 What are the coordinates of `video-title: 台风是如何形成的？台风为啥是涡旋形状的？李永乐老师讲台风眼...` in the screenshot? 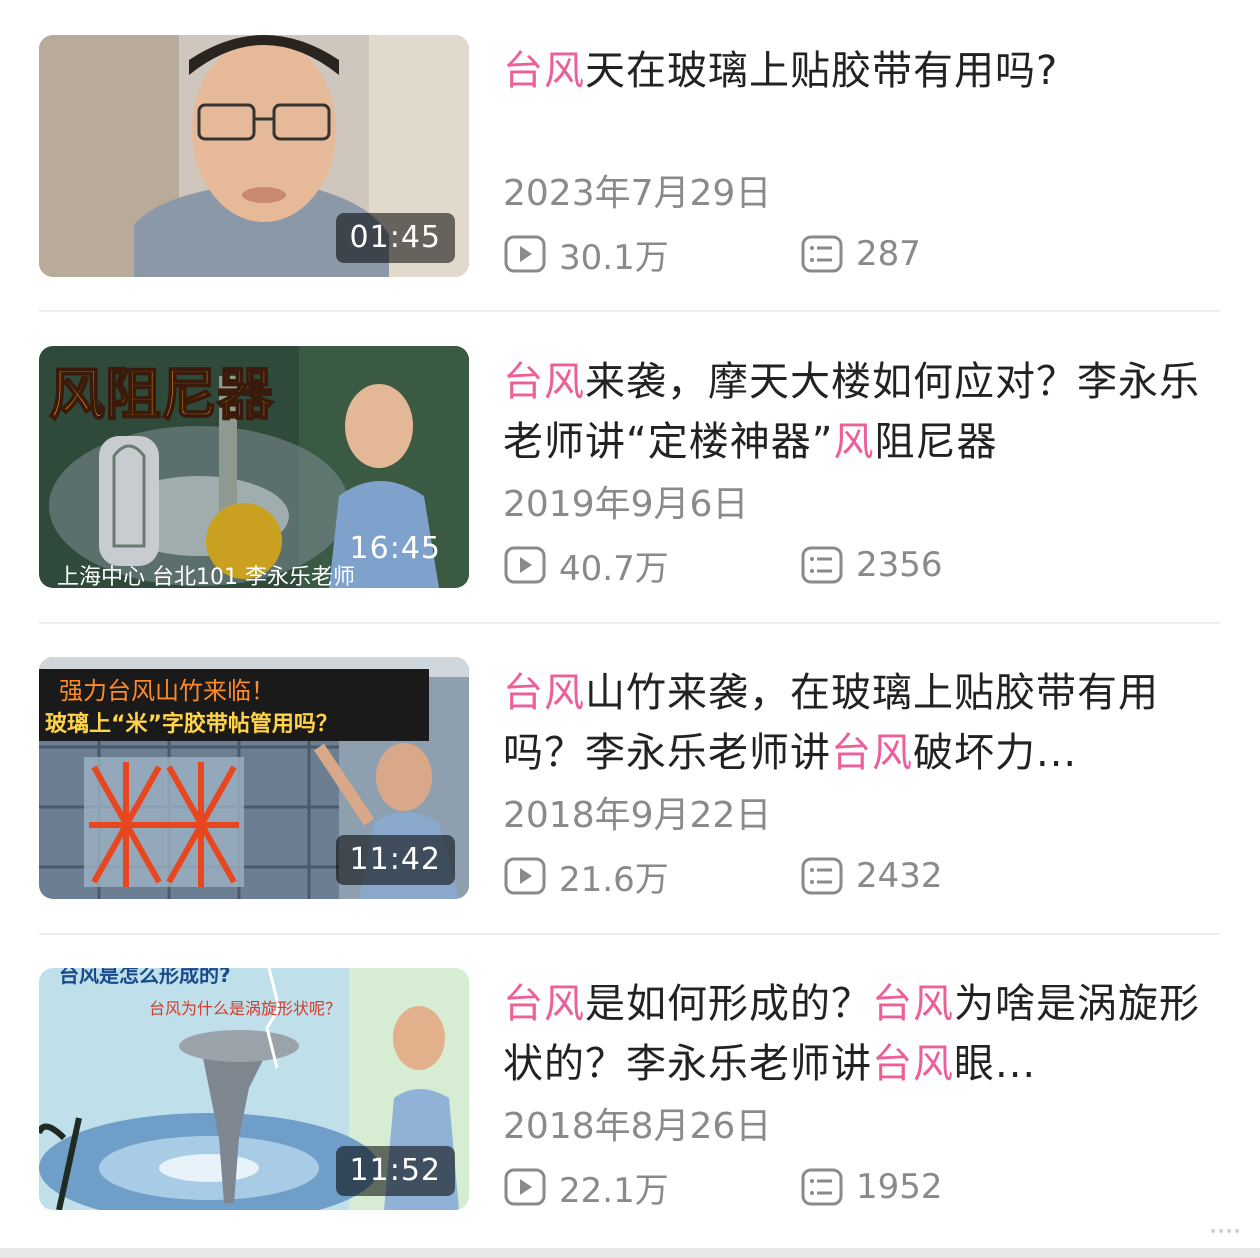 It's located at (853, 1039).